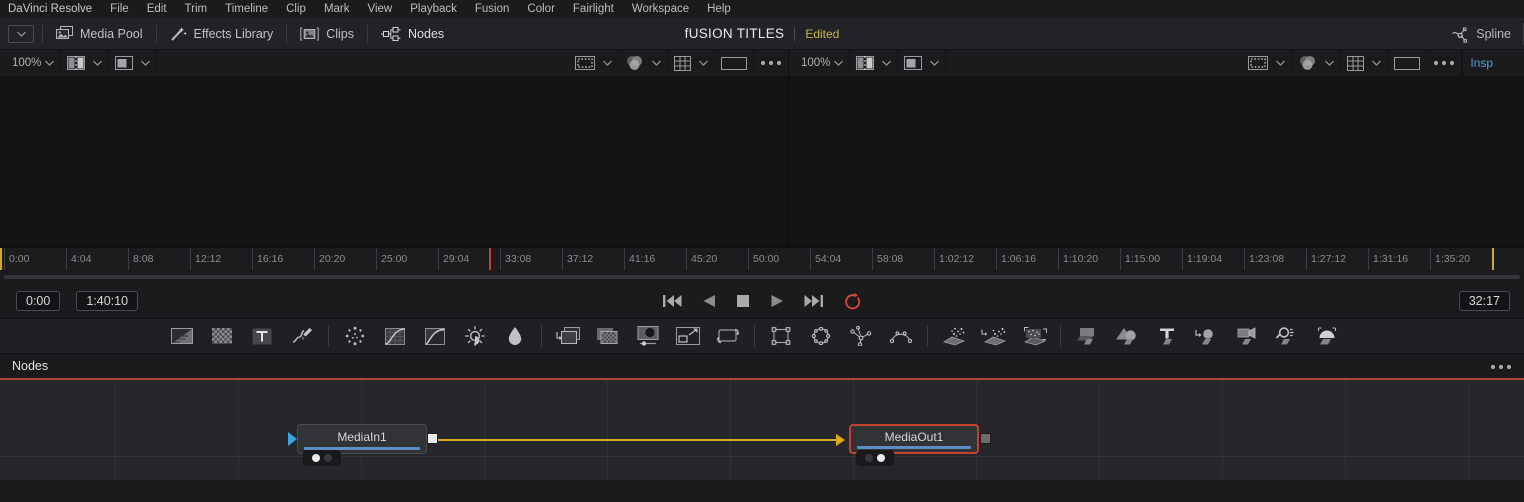  Describe the element at coordinates (820, 63) in the screenshot. I see `right-viewer-zoom-control: 100%` at that location.